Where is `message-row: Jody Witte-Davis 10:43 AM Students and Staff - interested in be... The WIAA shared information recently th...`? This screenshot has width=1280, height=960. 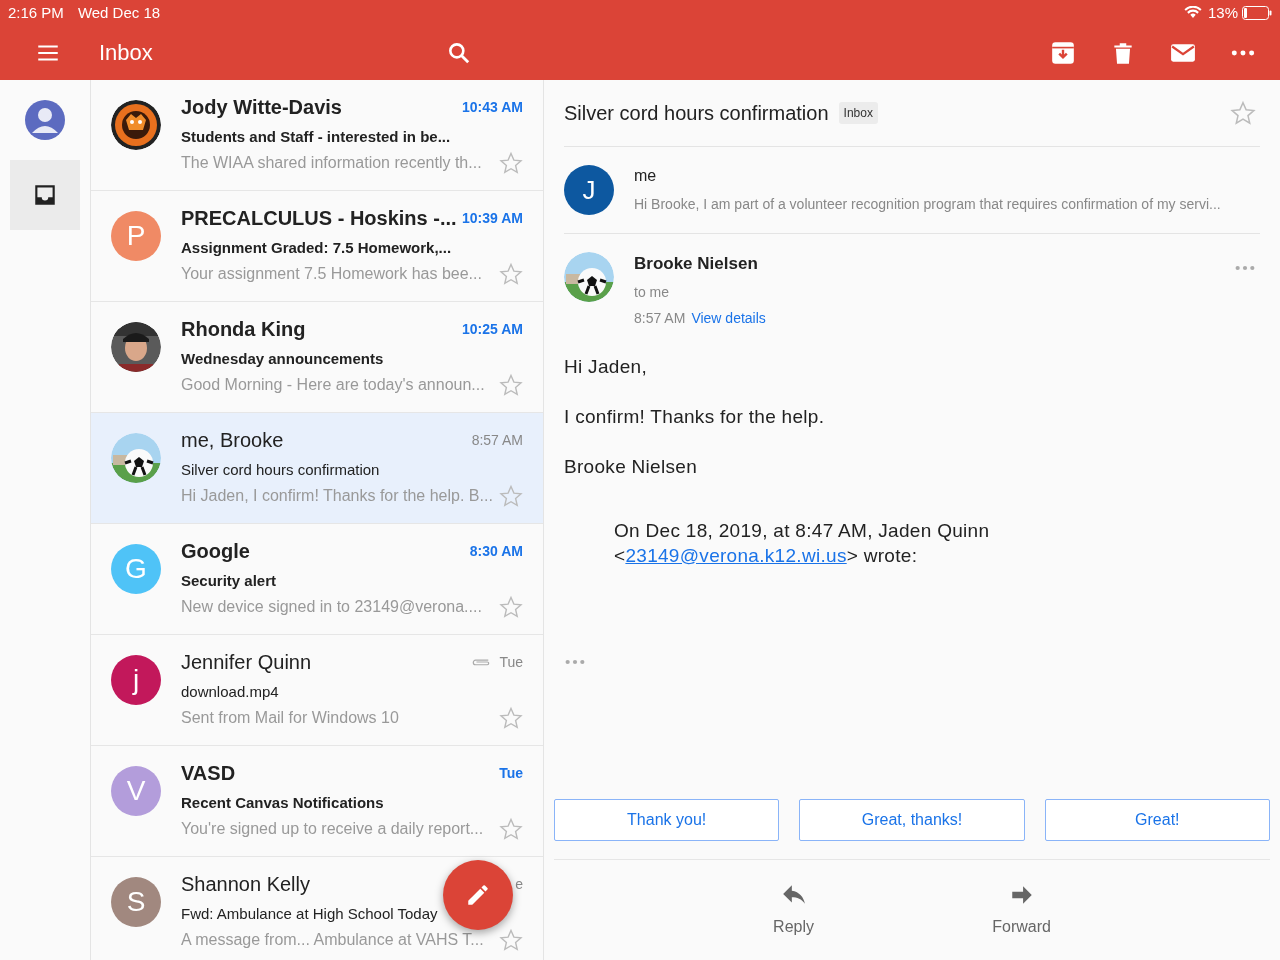
message-row: Jody Witte-Davis 10:43 AM Students and Staff - interested in be... The WIAA shared information recently th... is located at coordinates (317, 135).